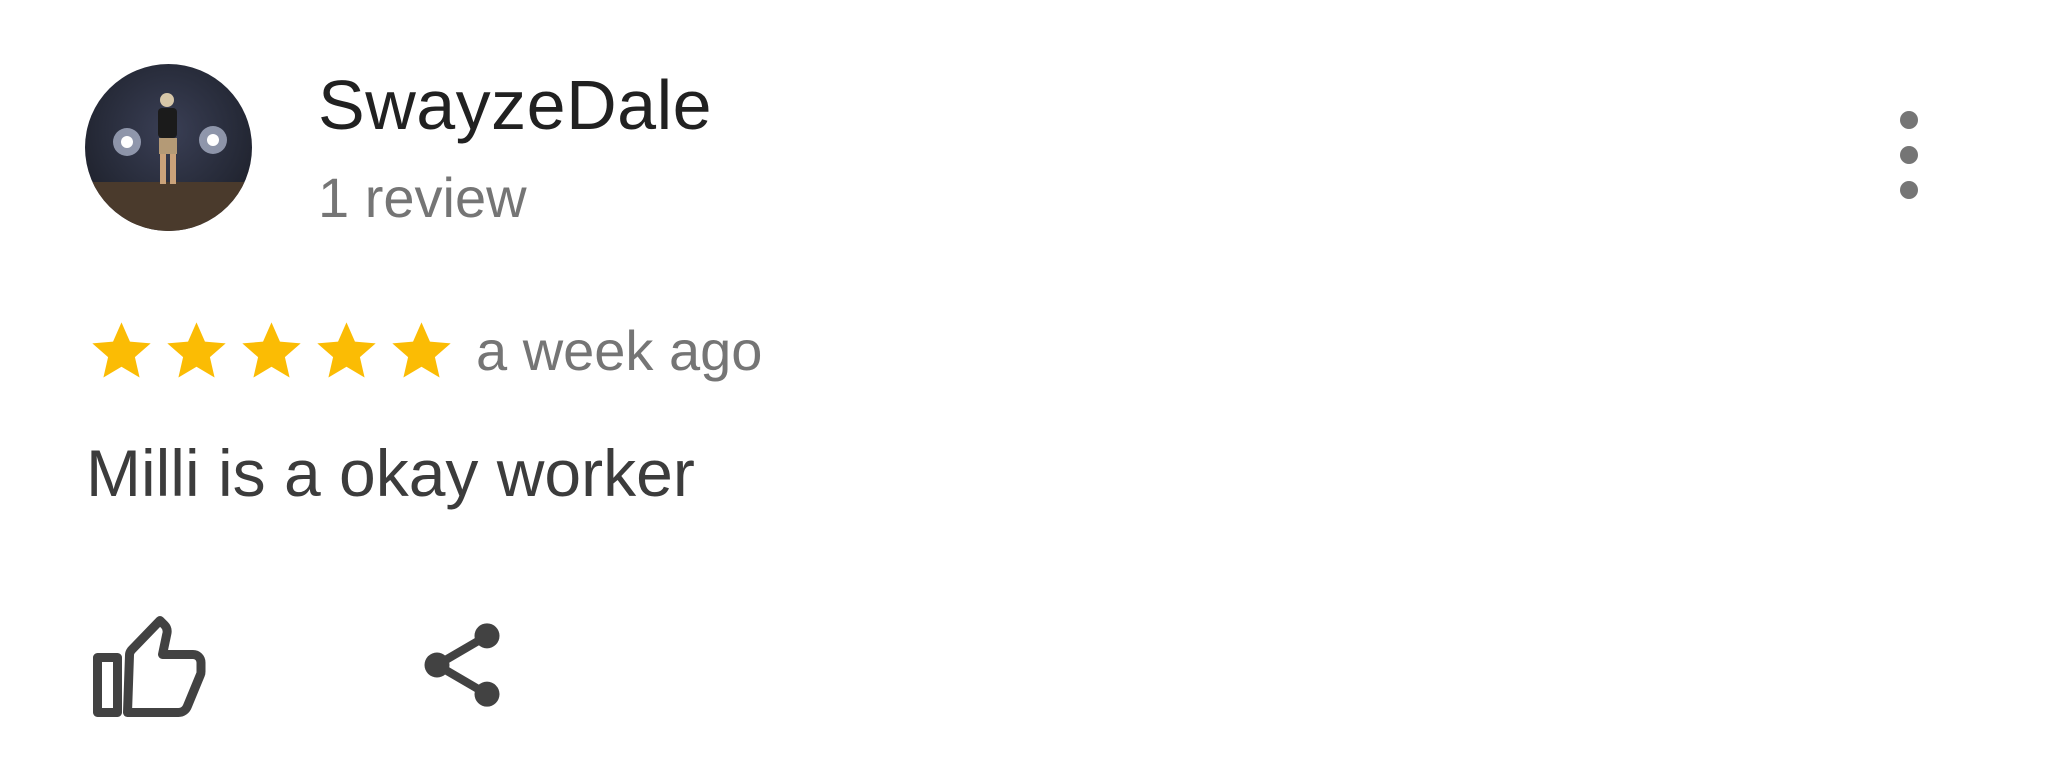  I want to click on more-options-button, so click(1910, 155).